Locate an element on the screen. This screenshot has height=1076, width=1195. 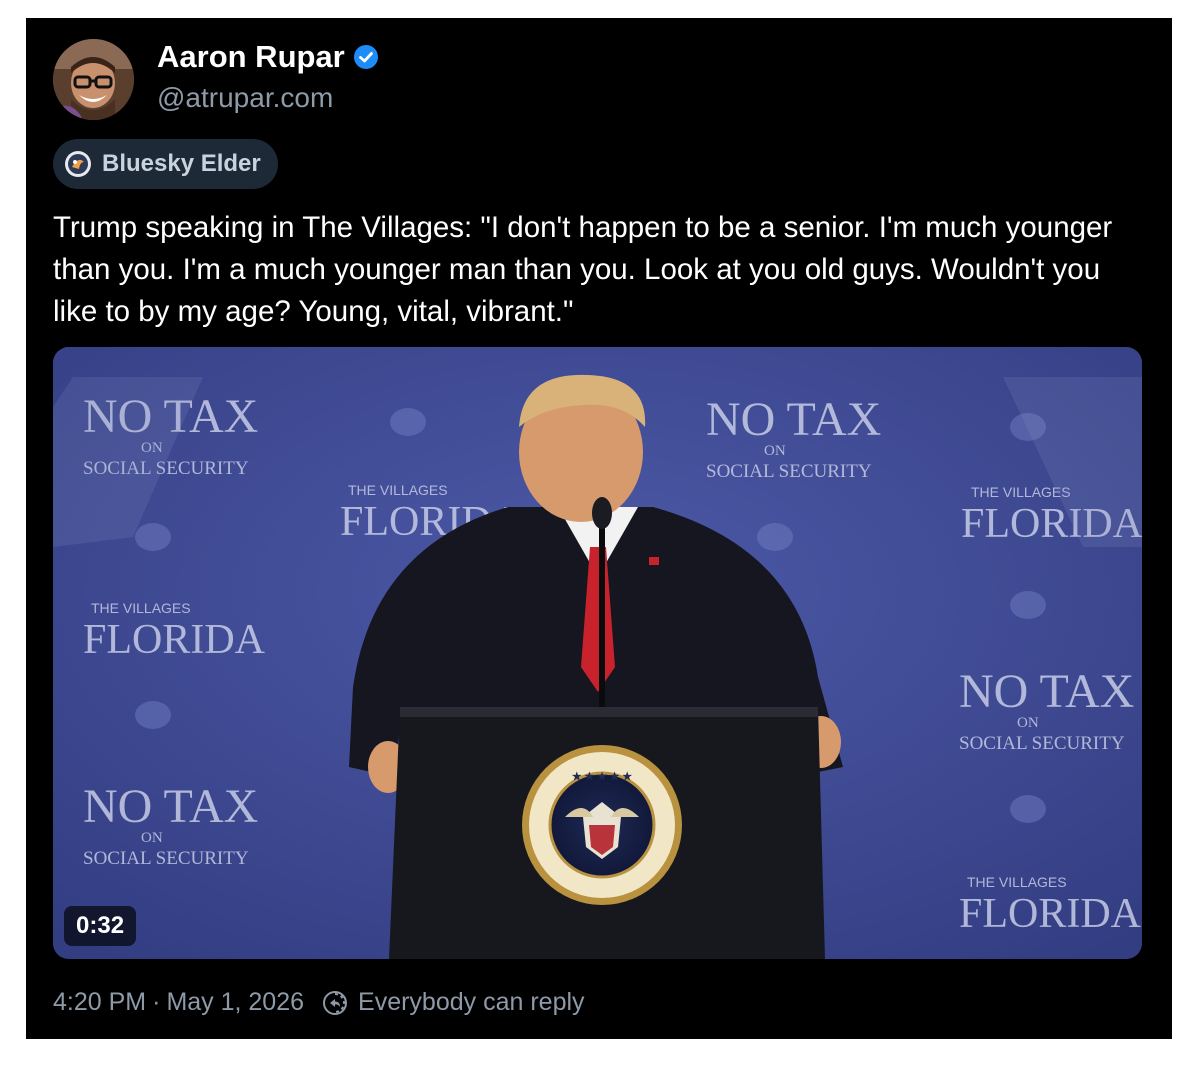
avatar-photo-icon is located at coordinates (93, 79).